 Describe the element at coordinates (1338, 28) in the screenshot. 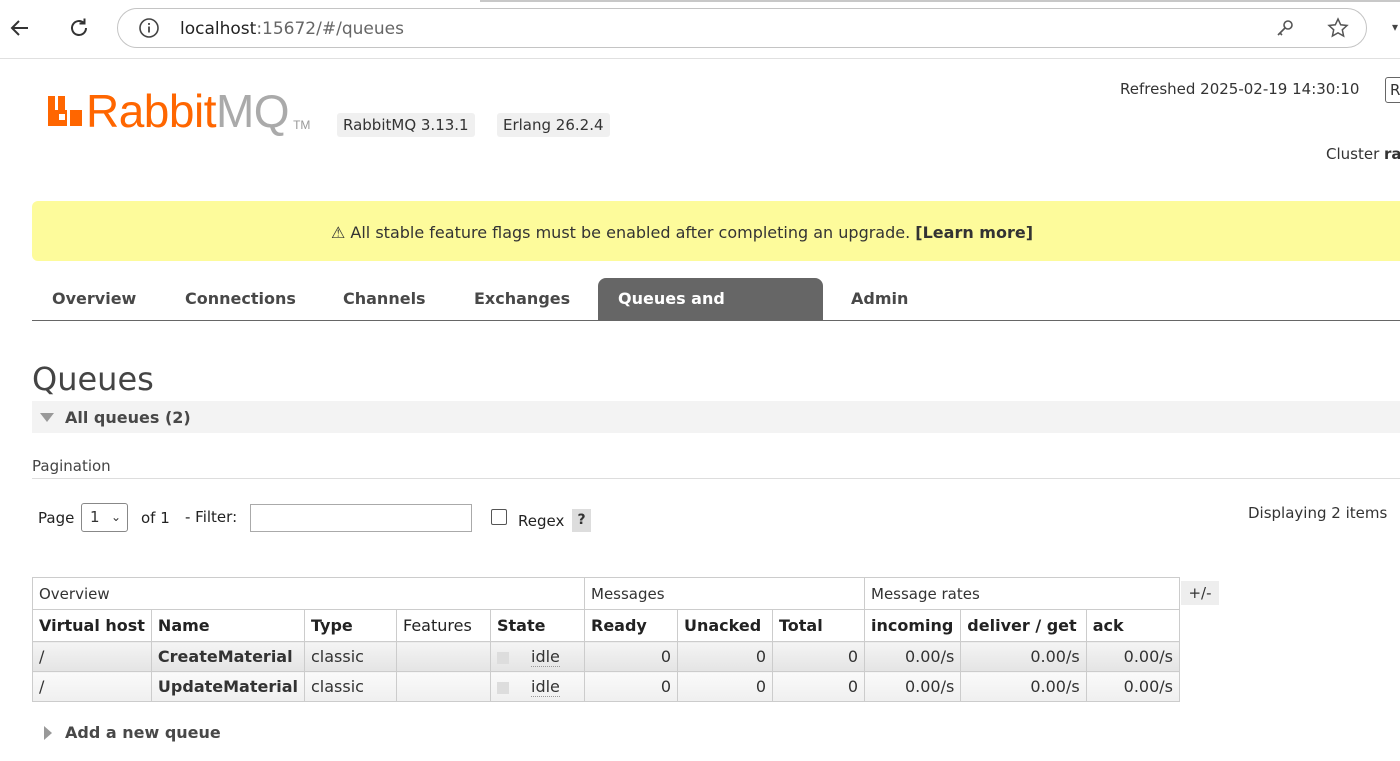

I see `star-icon` at that location.